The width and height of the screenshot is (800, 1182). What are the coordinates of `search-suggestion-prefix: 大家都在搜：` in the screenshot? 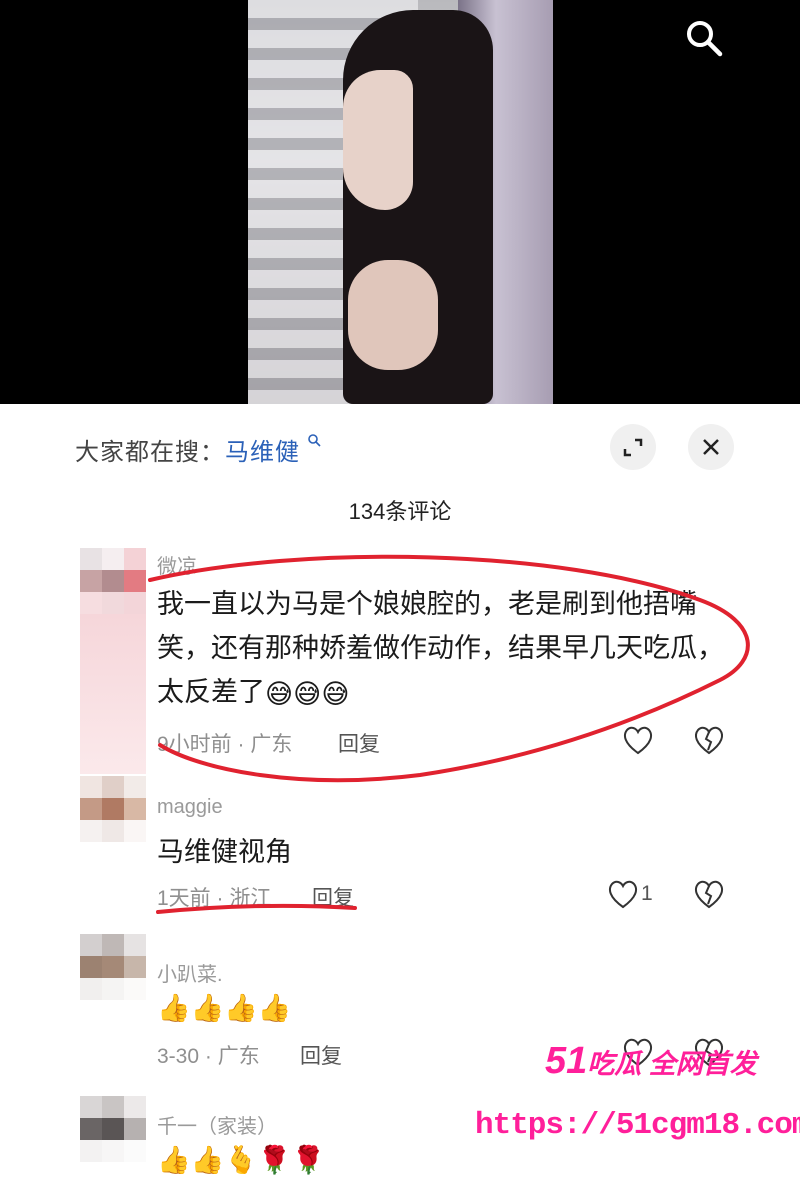 It's located at (150, 452).